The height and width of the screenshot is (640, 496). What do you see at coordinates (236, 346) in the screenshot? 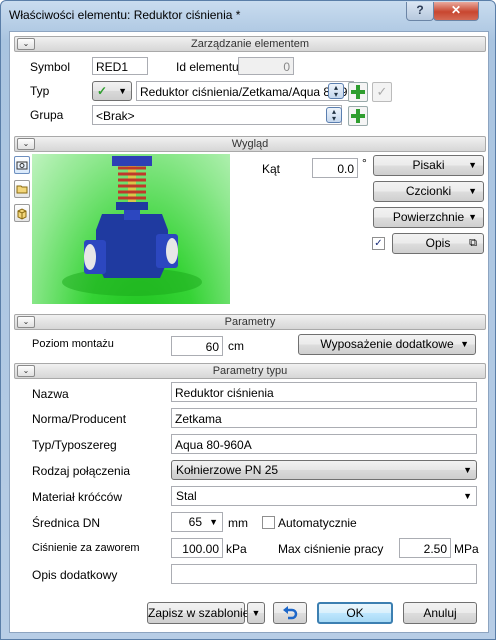
I see `poziom-unit: cm` at bounding box center [236, 346].